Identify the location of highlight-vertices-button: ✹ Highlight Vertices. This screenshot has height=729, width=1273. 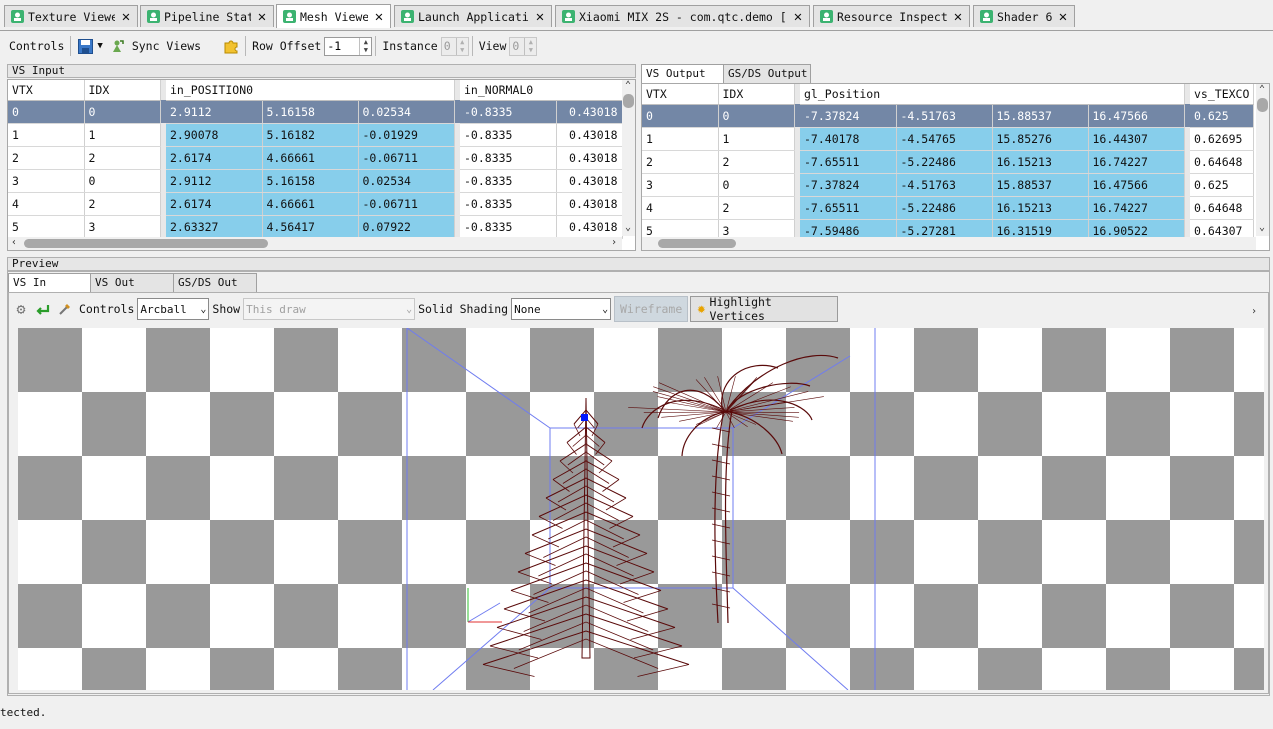
(764, 309).